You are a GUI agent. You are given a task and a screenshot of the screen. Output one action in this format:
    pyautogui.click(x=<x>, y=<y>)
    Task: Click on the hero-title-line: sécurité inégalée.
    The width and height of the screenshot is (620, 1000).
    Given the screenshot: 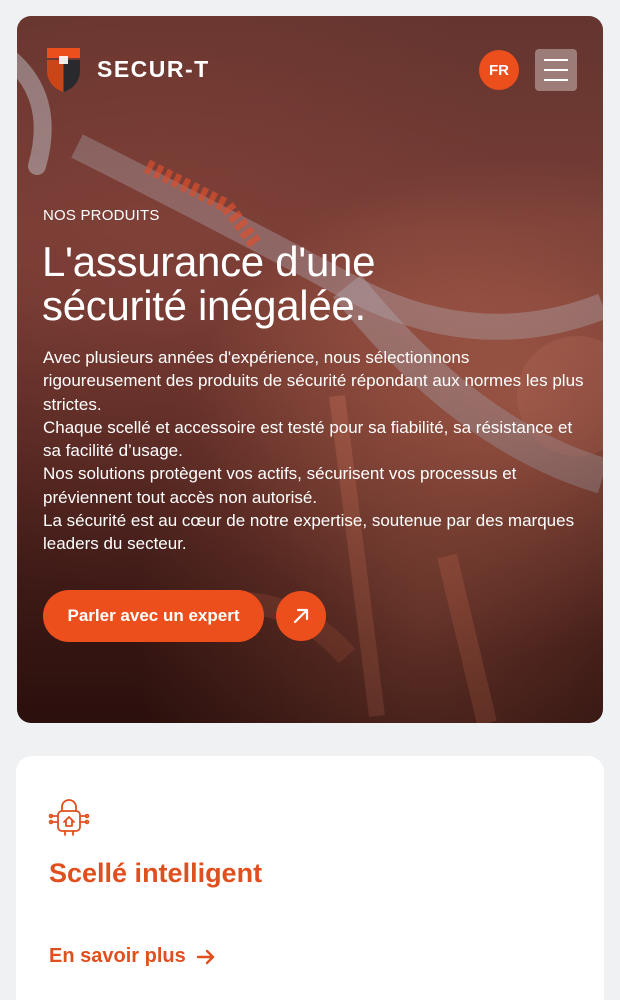 What is the action you would take?
    pyautogui.click(x=204, y=305)
    